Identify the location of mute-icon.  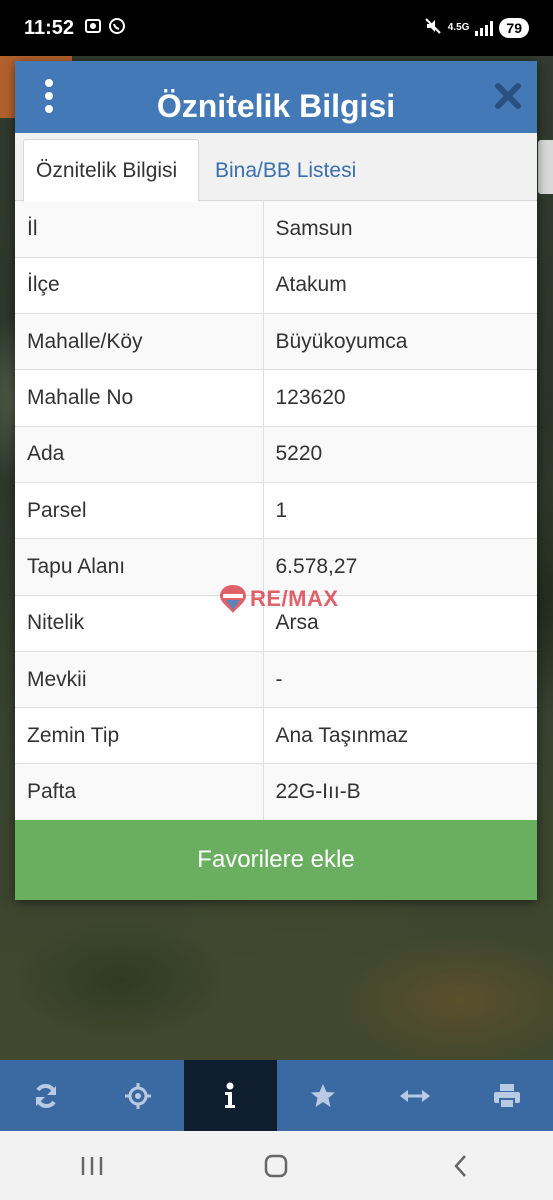
(433, 28).